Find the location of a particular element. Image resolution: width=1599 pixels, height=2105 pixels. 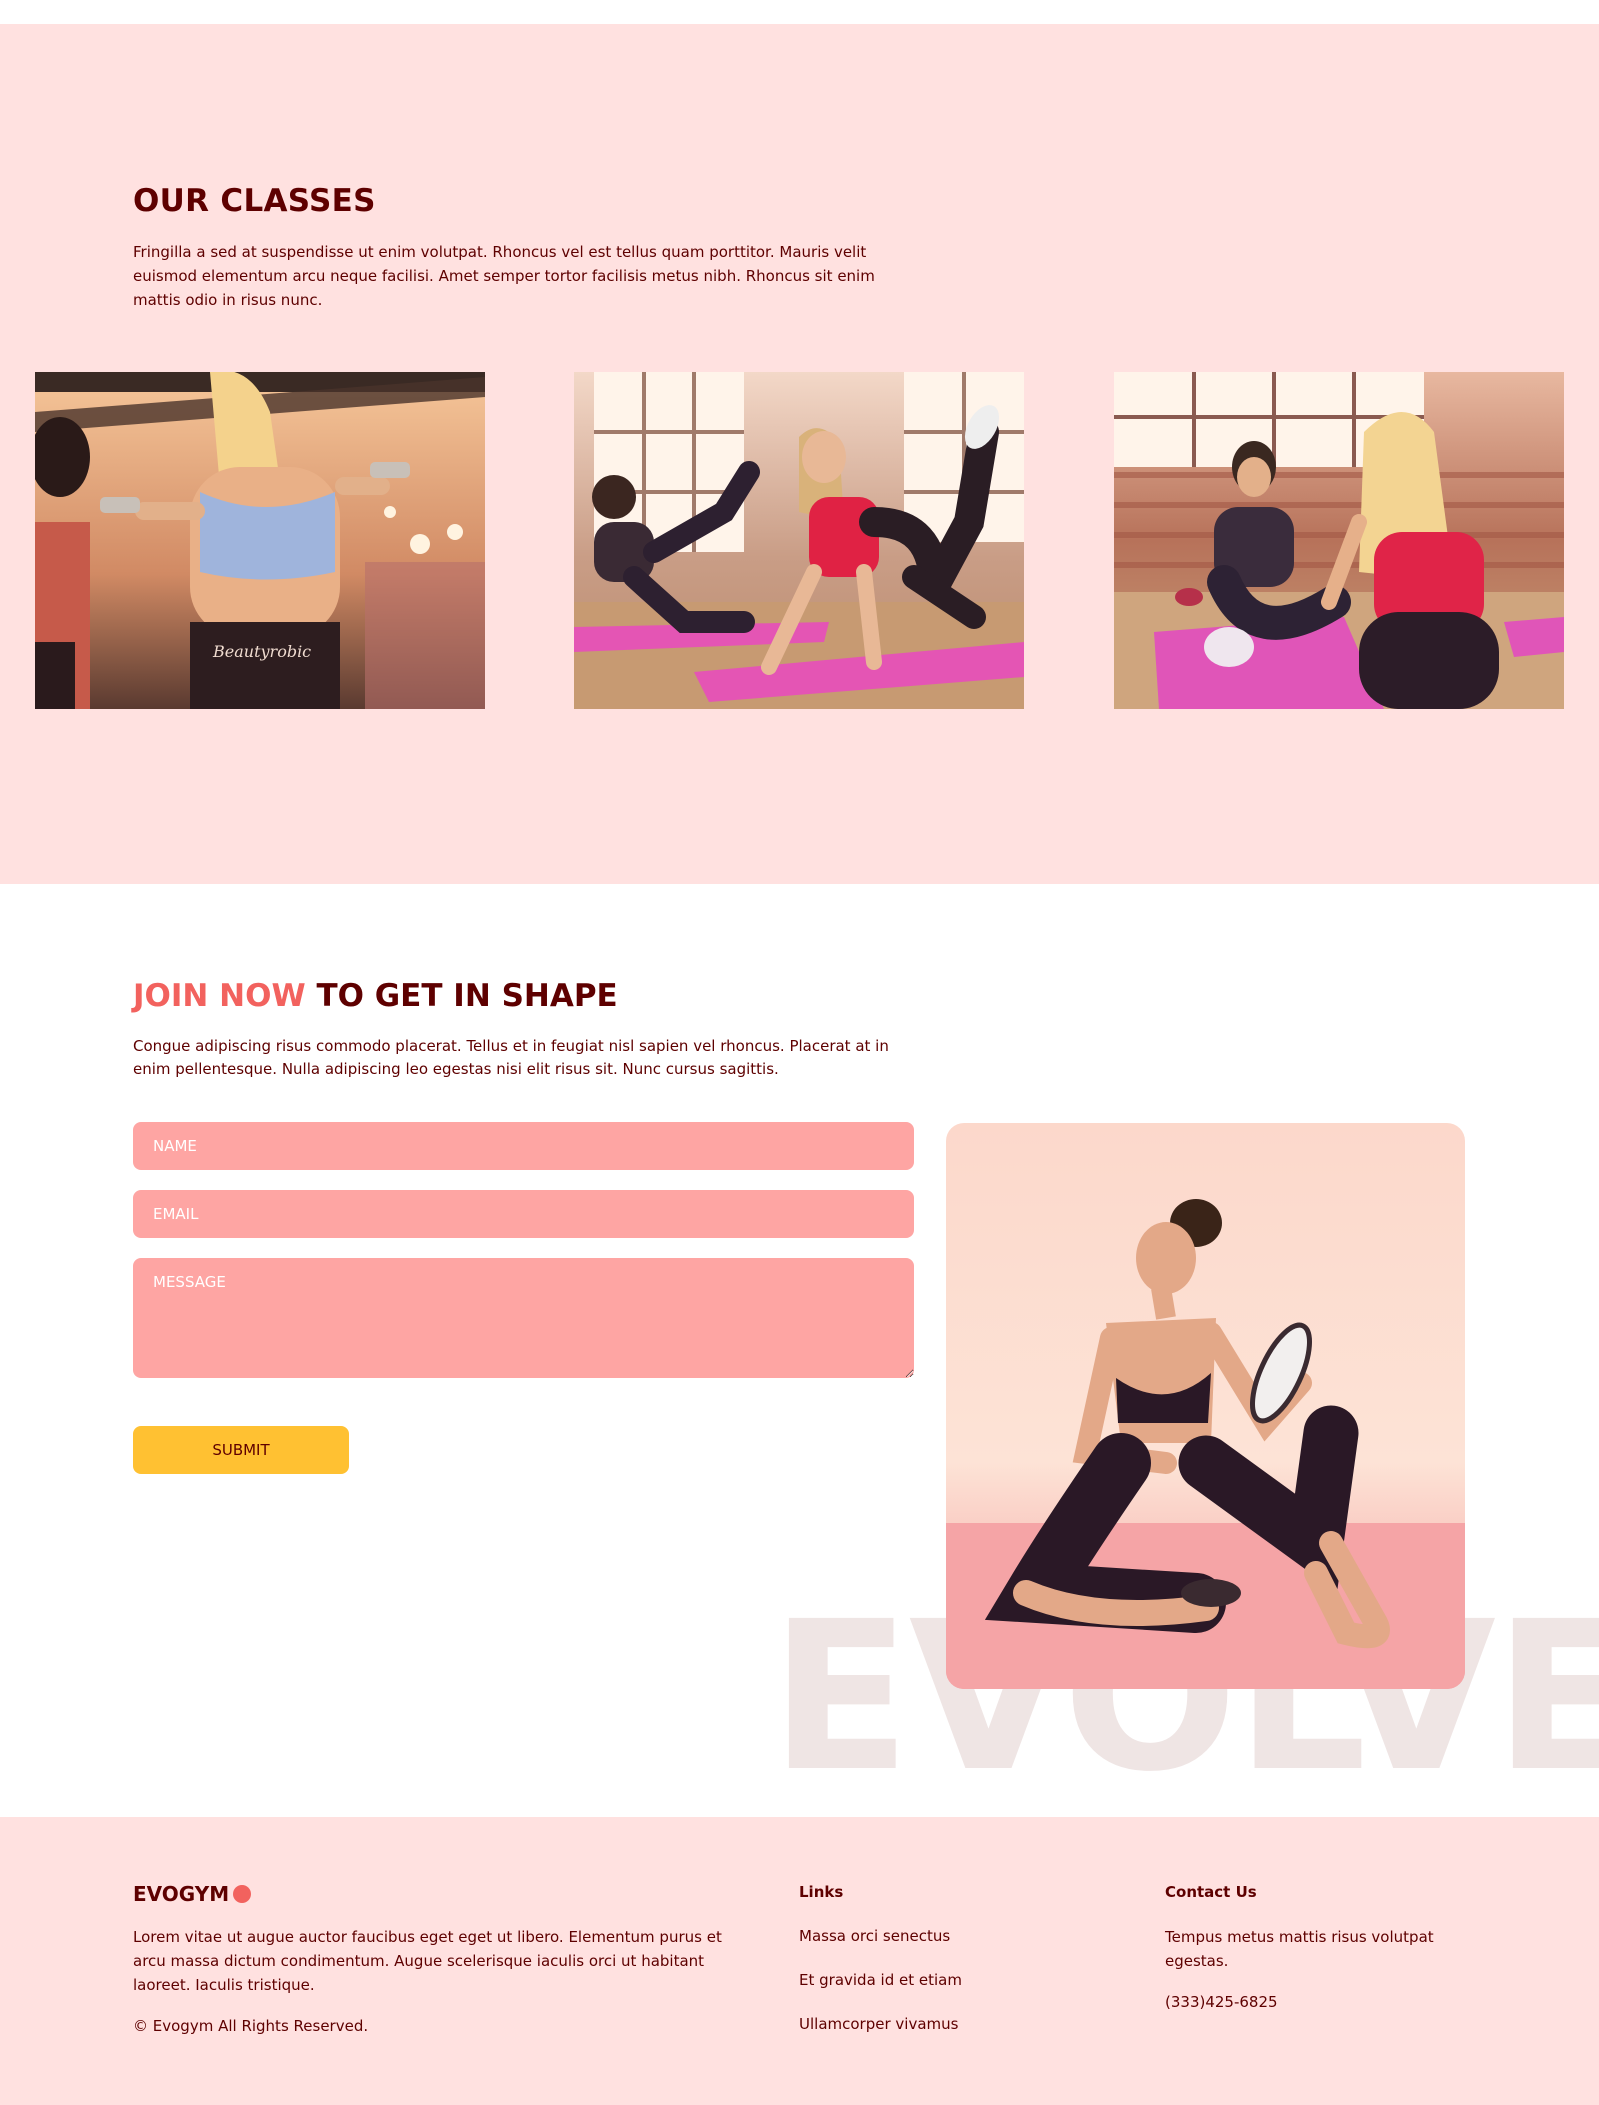

logo-dot-icon is located at coordinates (242, 1894).